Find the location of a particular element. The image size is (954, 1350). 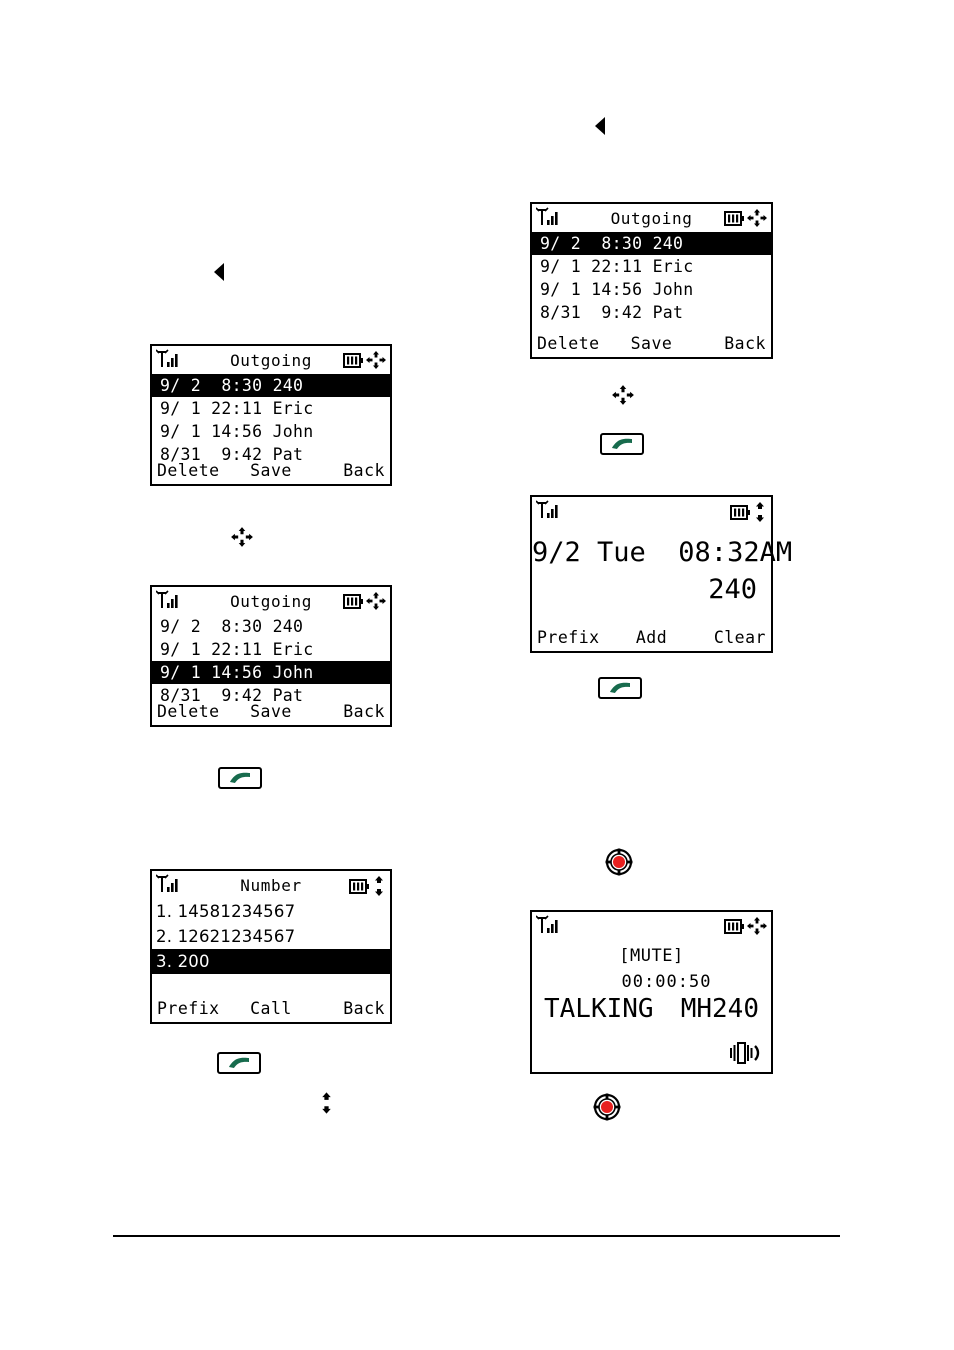

softkey-clear: Clear is located at coordinates (728, 637).